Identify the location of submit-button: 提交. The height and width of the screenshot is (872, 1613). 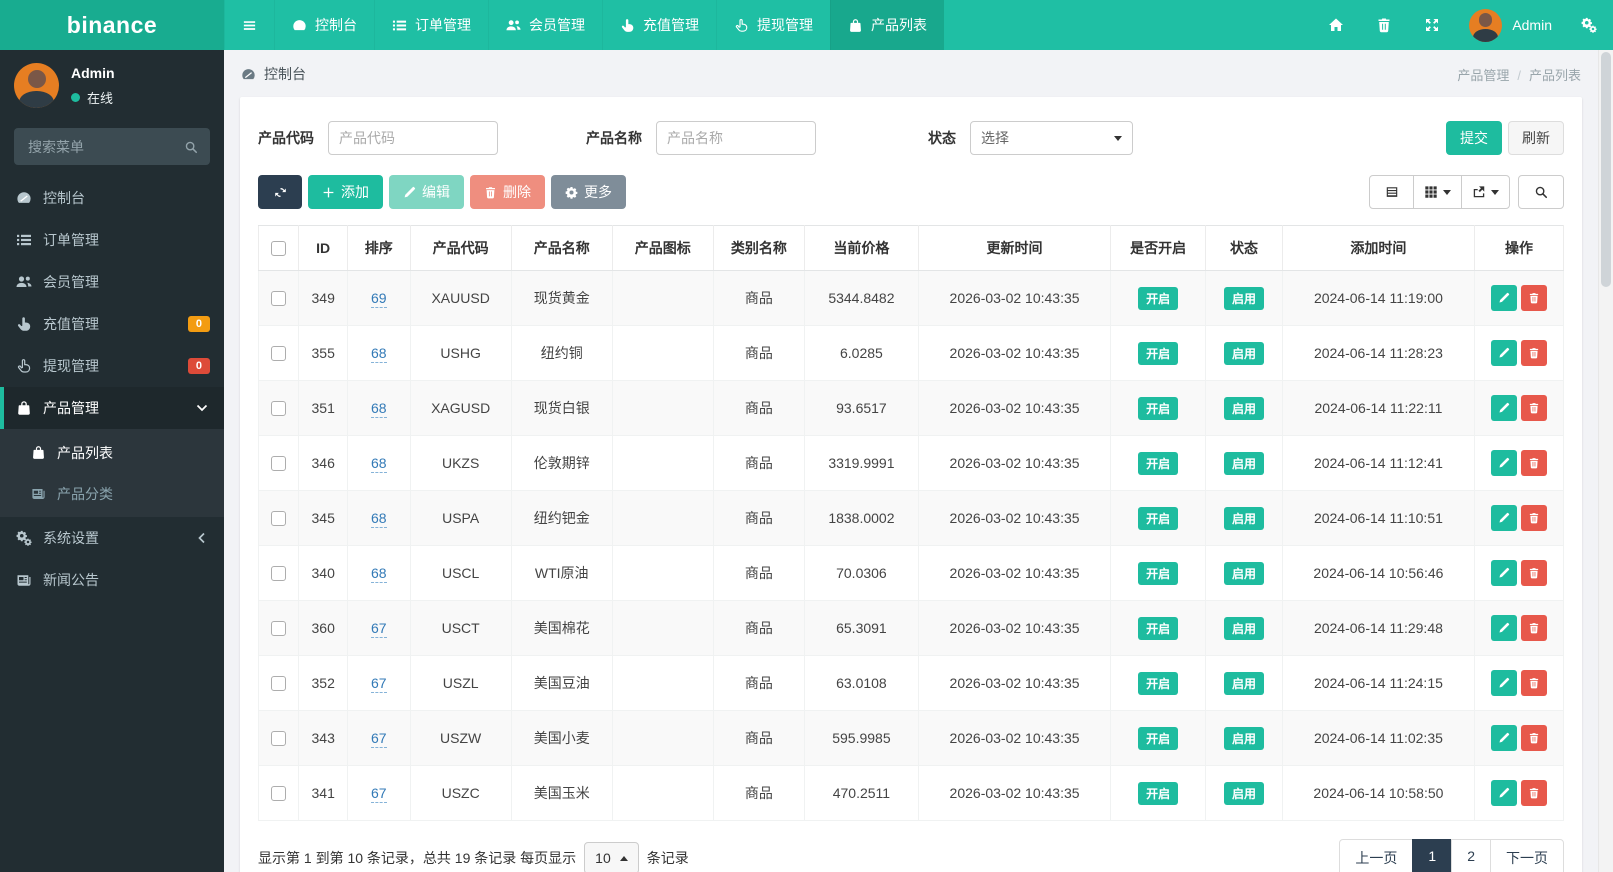
(1474, 138).